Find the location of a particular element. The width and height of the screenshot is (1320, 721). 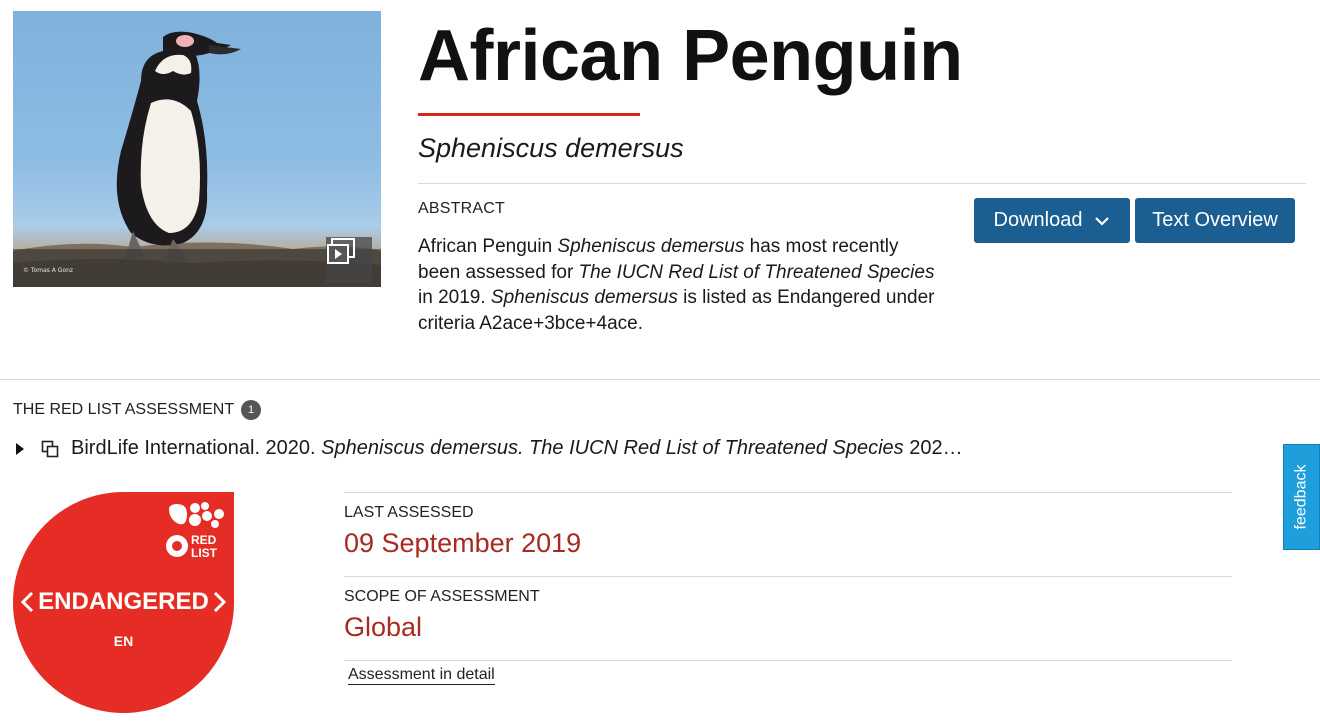

endangered-status-badge: RED LIST ENDANGERED EN is located at coordinates (123, 602).